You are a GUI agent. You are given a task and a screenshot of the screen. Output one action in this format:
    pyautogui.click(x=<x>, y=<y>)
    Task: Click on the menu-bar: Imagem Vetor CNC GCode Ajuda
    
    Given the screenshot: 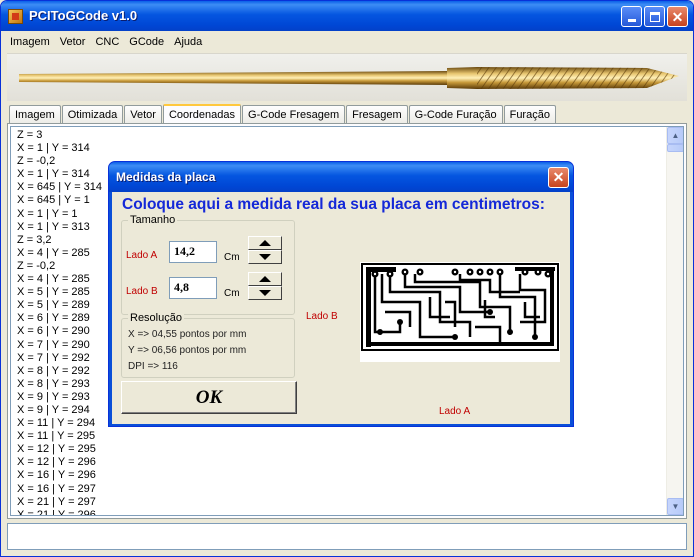 What is the action you would take?
    pyautogui.click(x=348, y=42)
    